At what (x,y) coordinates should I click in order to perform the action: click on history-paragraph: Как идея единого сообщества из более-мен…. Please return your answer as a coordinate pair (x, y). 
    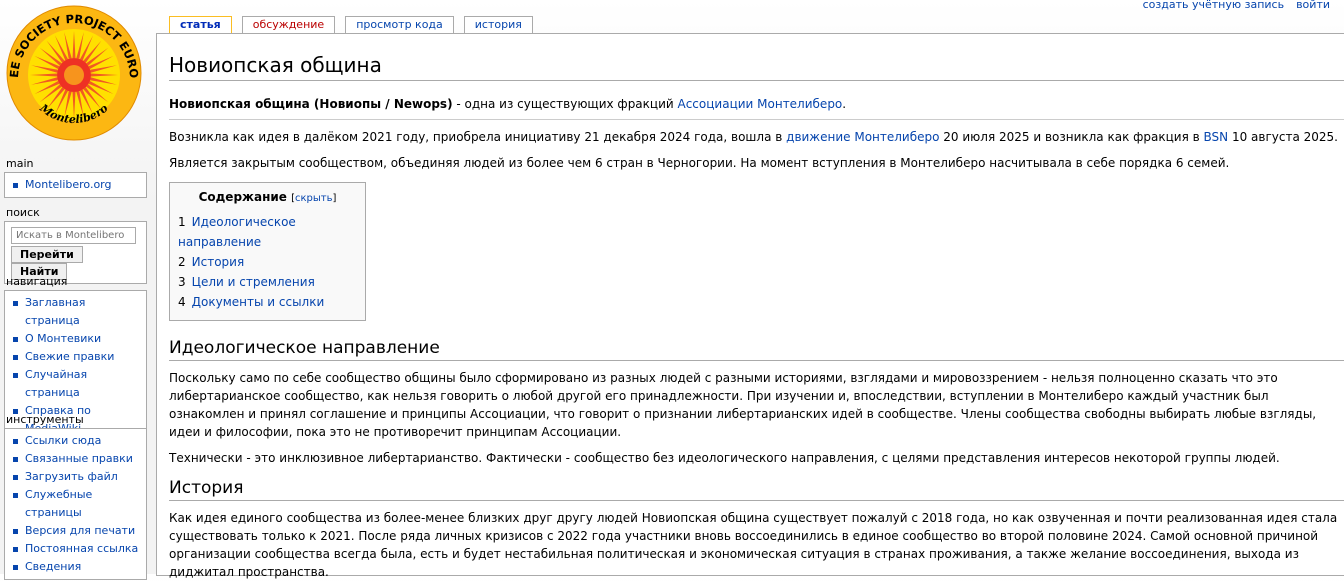
    Looking at the image, I should click on (753, 545).